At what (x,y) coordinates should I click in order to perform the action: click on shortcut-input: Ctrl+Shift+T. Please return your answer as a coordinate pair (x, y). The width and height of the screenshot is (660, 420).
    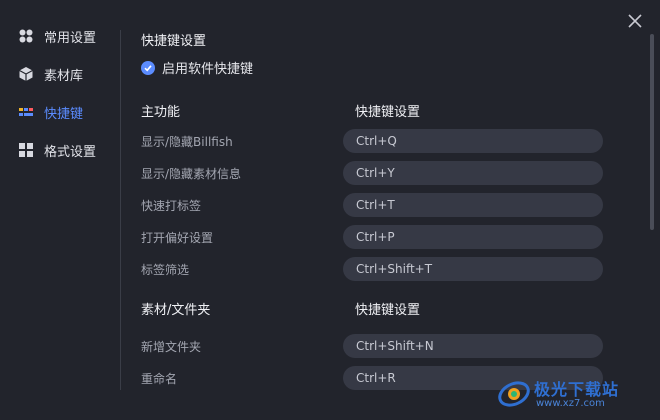
    Looking at the image, I should click on (473, 269).